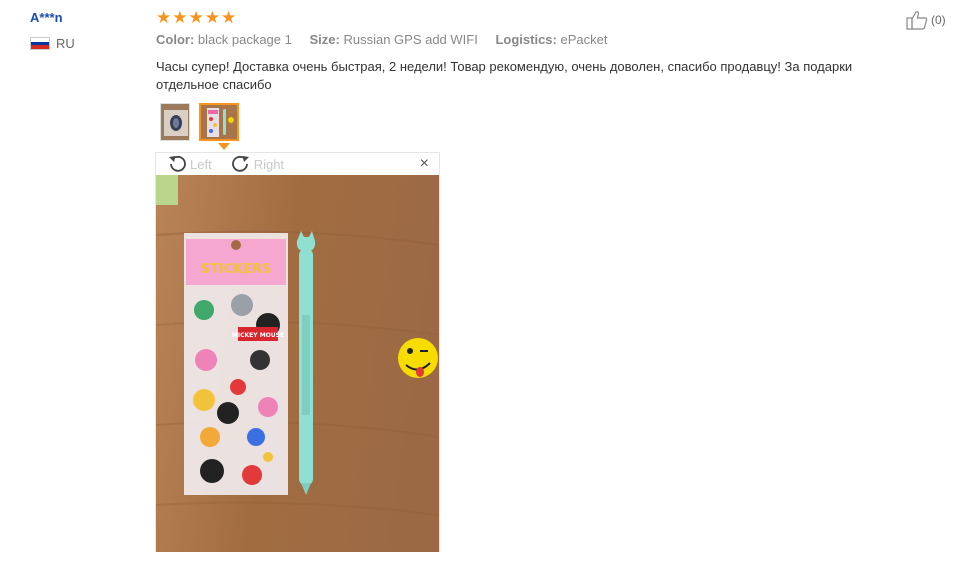 Image resolution: width=969 pixels, height=582 pixels. I want to click on photo-thumbnails, so click(199, 122).